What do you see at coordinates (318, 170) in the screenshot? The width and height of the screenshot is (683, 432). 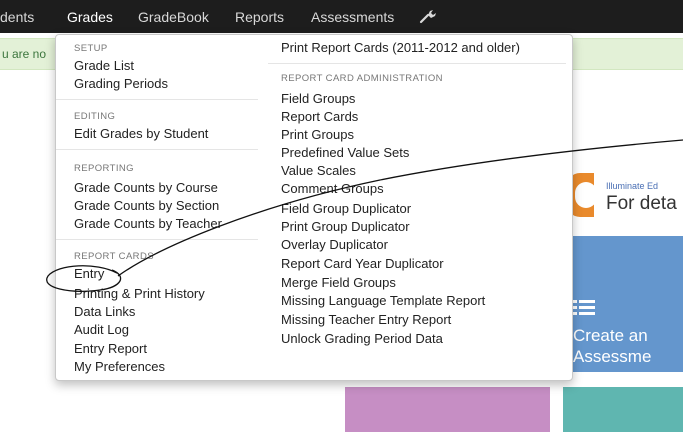 I see `menu-value-scales: Value Scales` at bounding box center [318, 170].